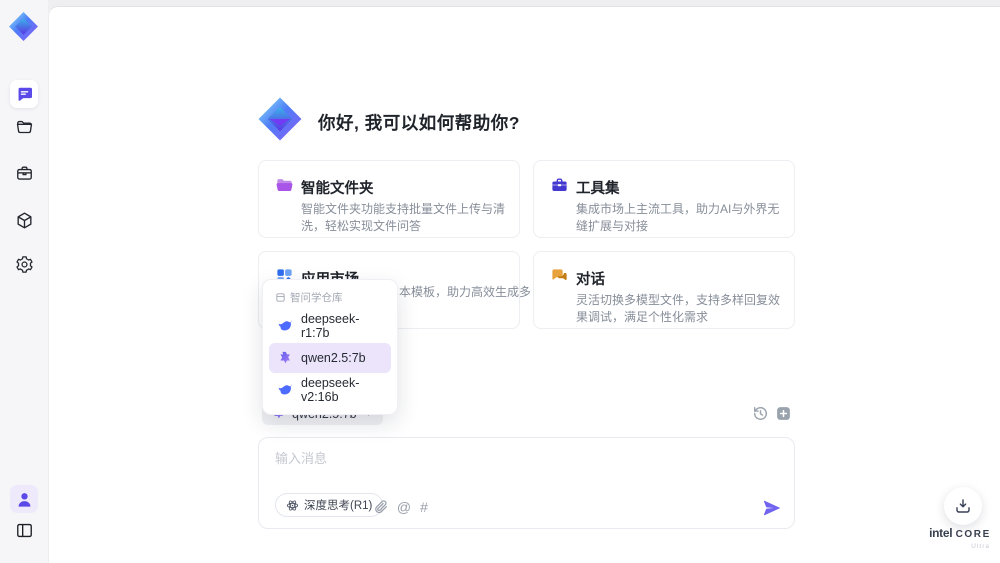 Image resolution: width=1000 pixels, height=563 pixels. What do you see at coordinates (301, 457) in the screenshot?
I see `message-input: 输入消息` at bounding box center [301, 457].